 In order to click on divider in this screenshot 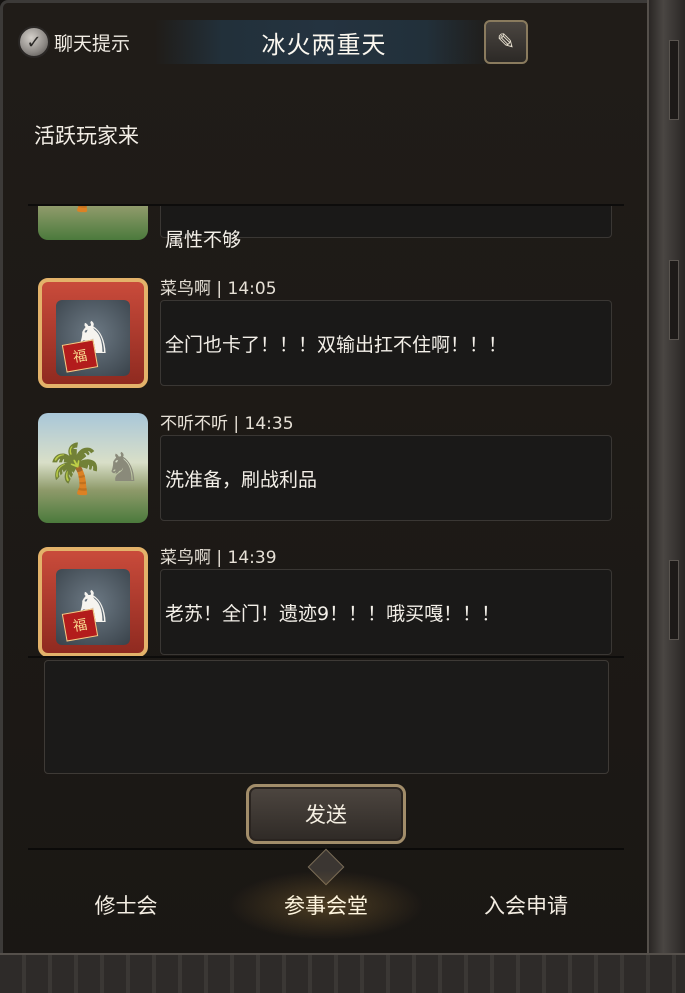, I will do `click(326, 657)`.